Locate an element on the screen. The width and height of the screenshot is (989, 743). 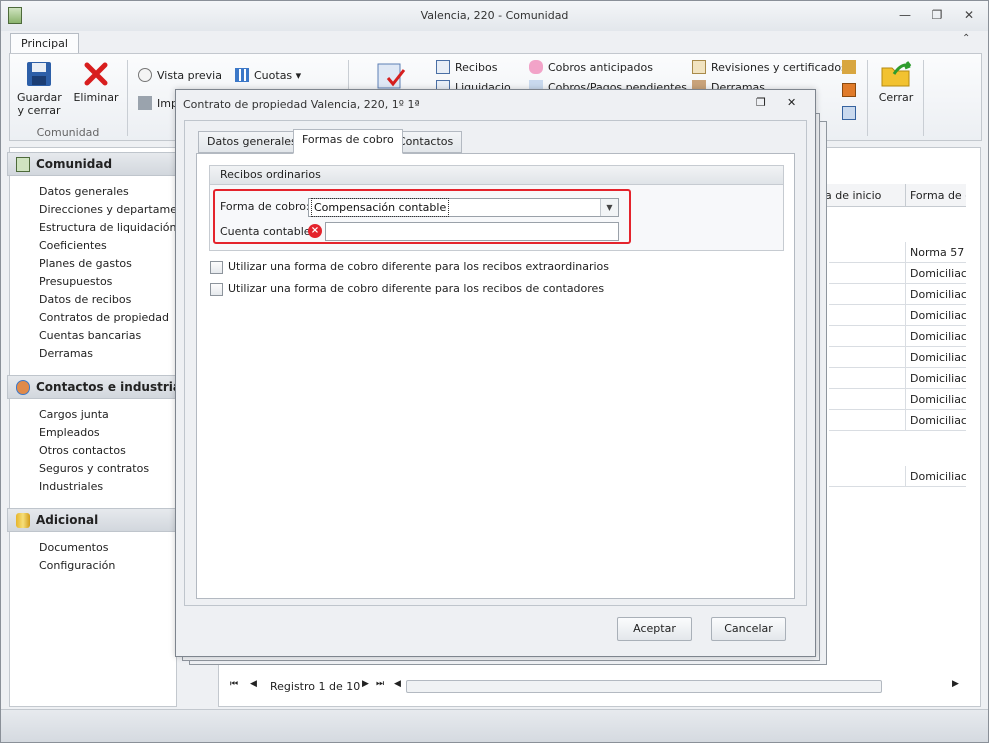
chart-icon is located at coordinates (849, 113).